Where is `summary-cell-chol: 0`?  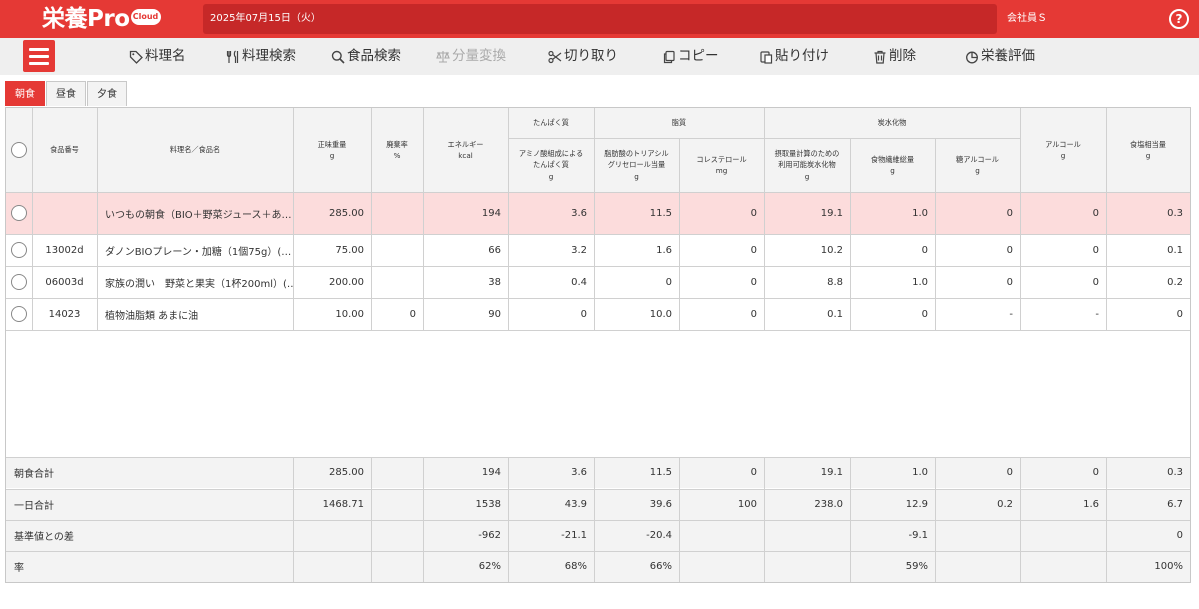
summary-cell-chol: 0 is located at coordinates (753, 472).